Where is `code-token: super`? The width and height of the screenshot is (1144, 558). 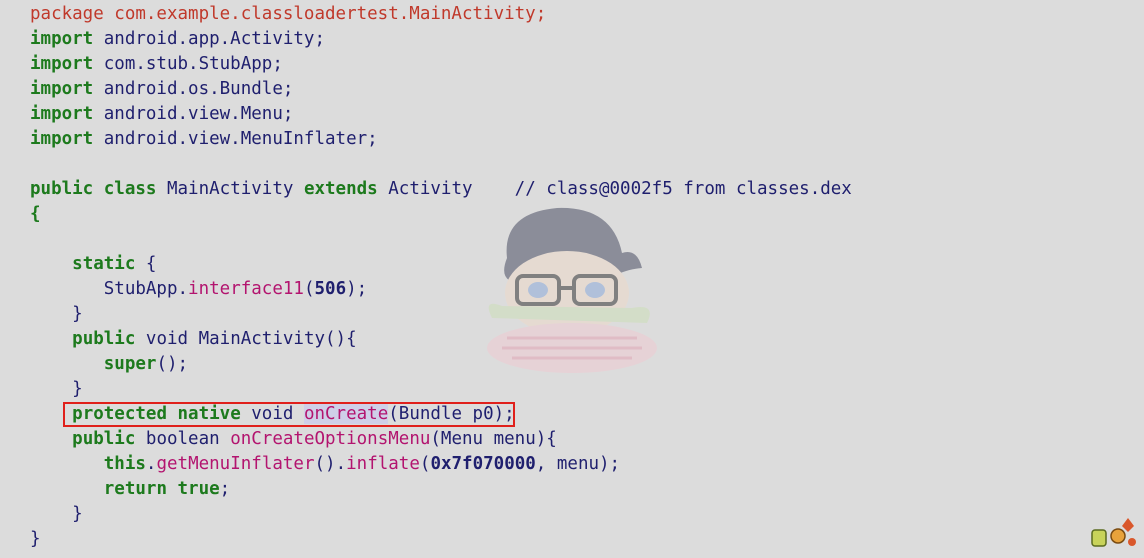
code-token: super is located at coordinates (130, 364).